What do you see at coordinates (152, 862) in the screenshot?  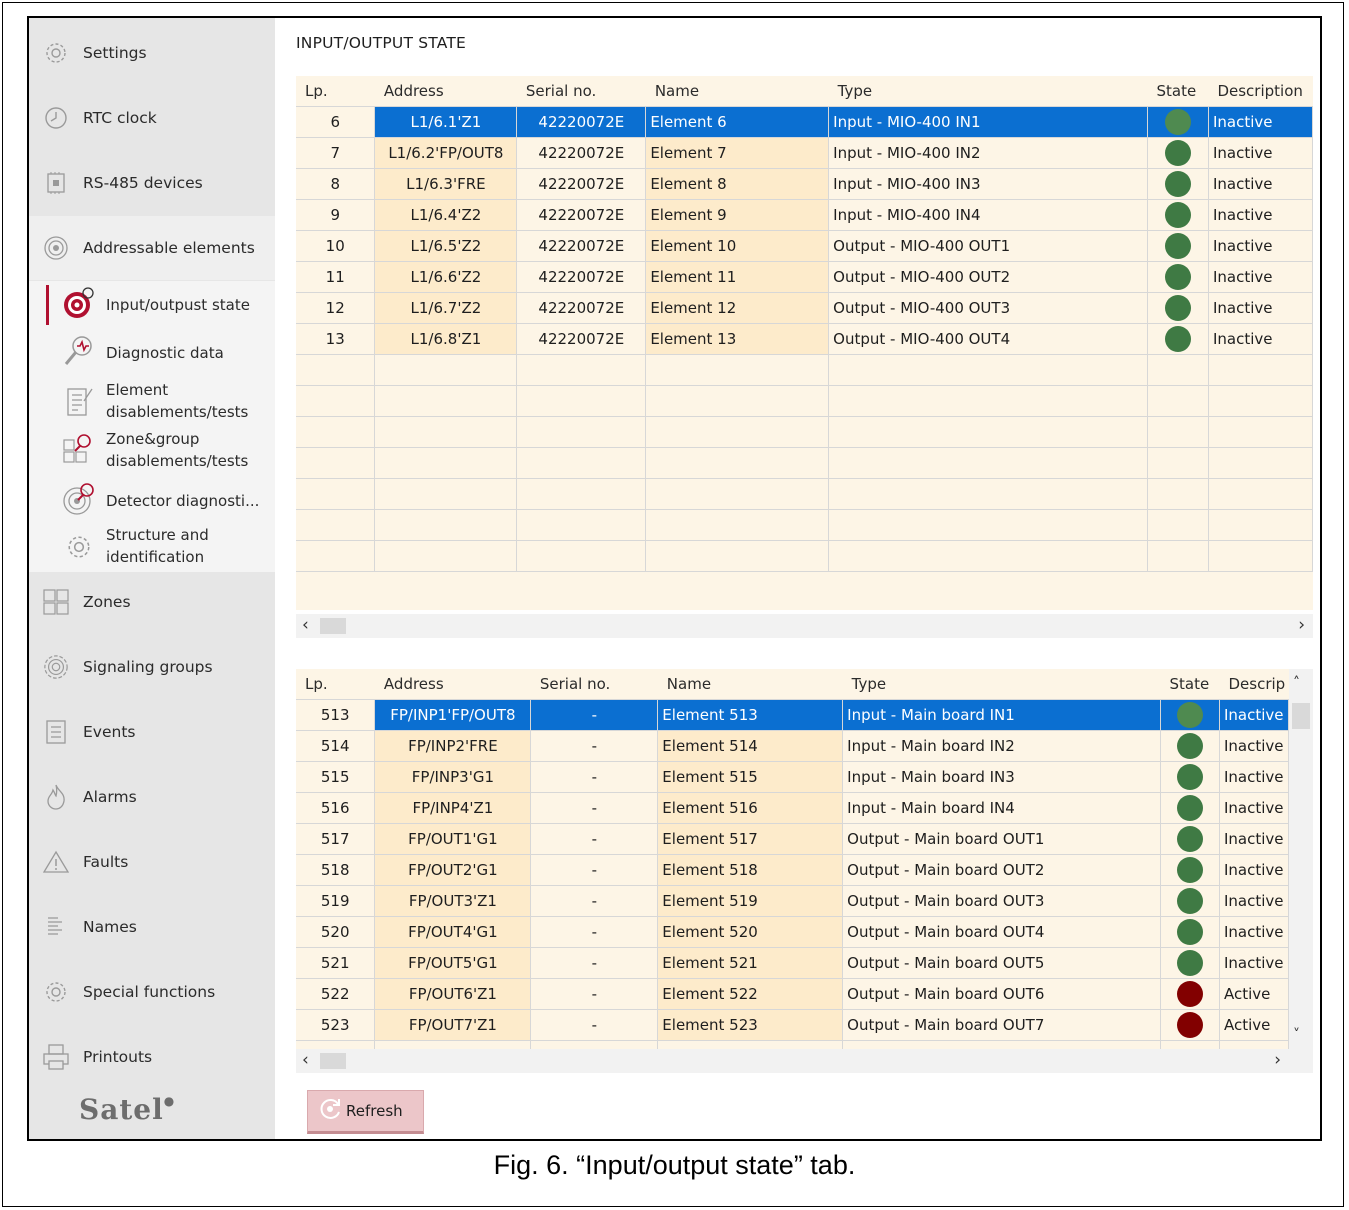 I see `sidebar-item-faults: Faults` at bounding box center [152, 862].